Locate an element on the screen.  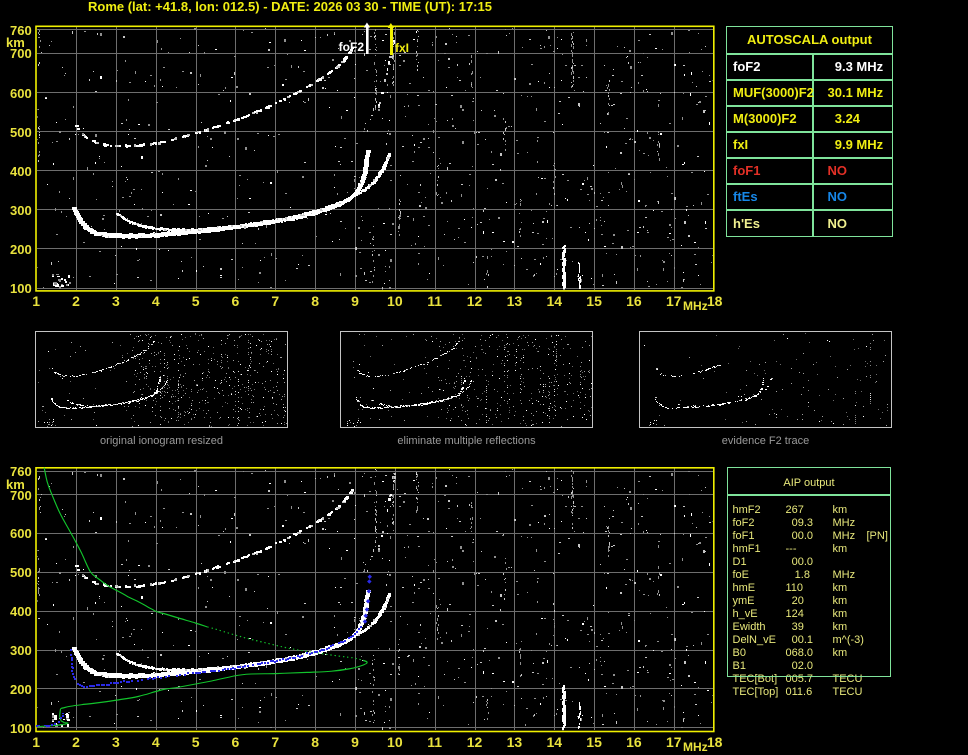
thumbnail-caption: evidence F2 trace is located at coordinates (765, 441).